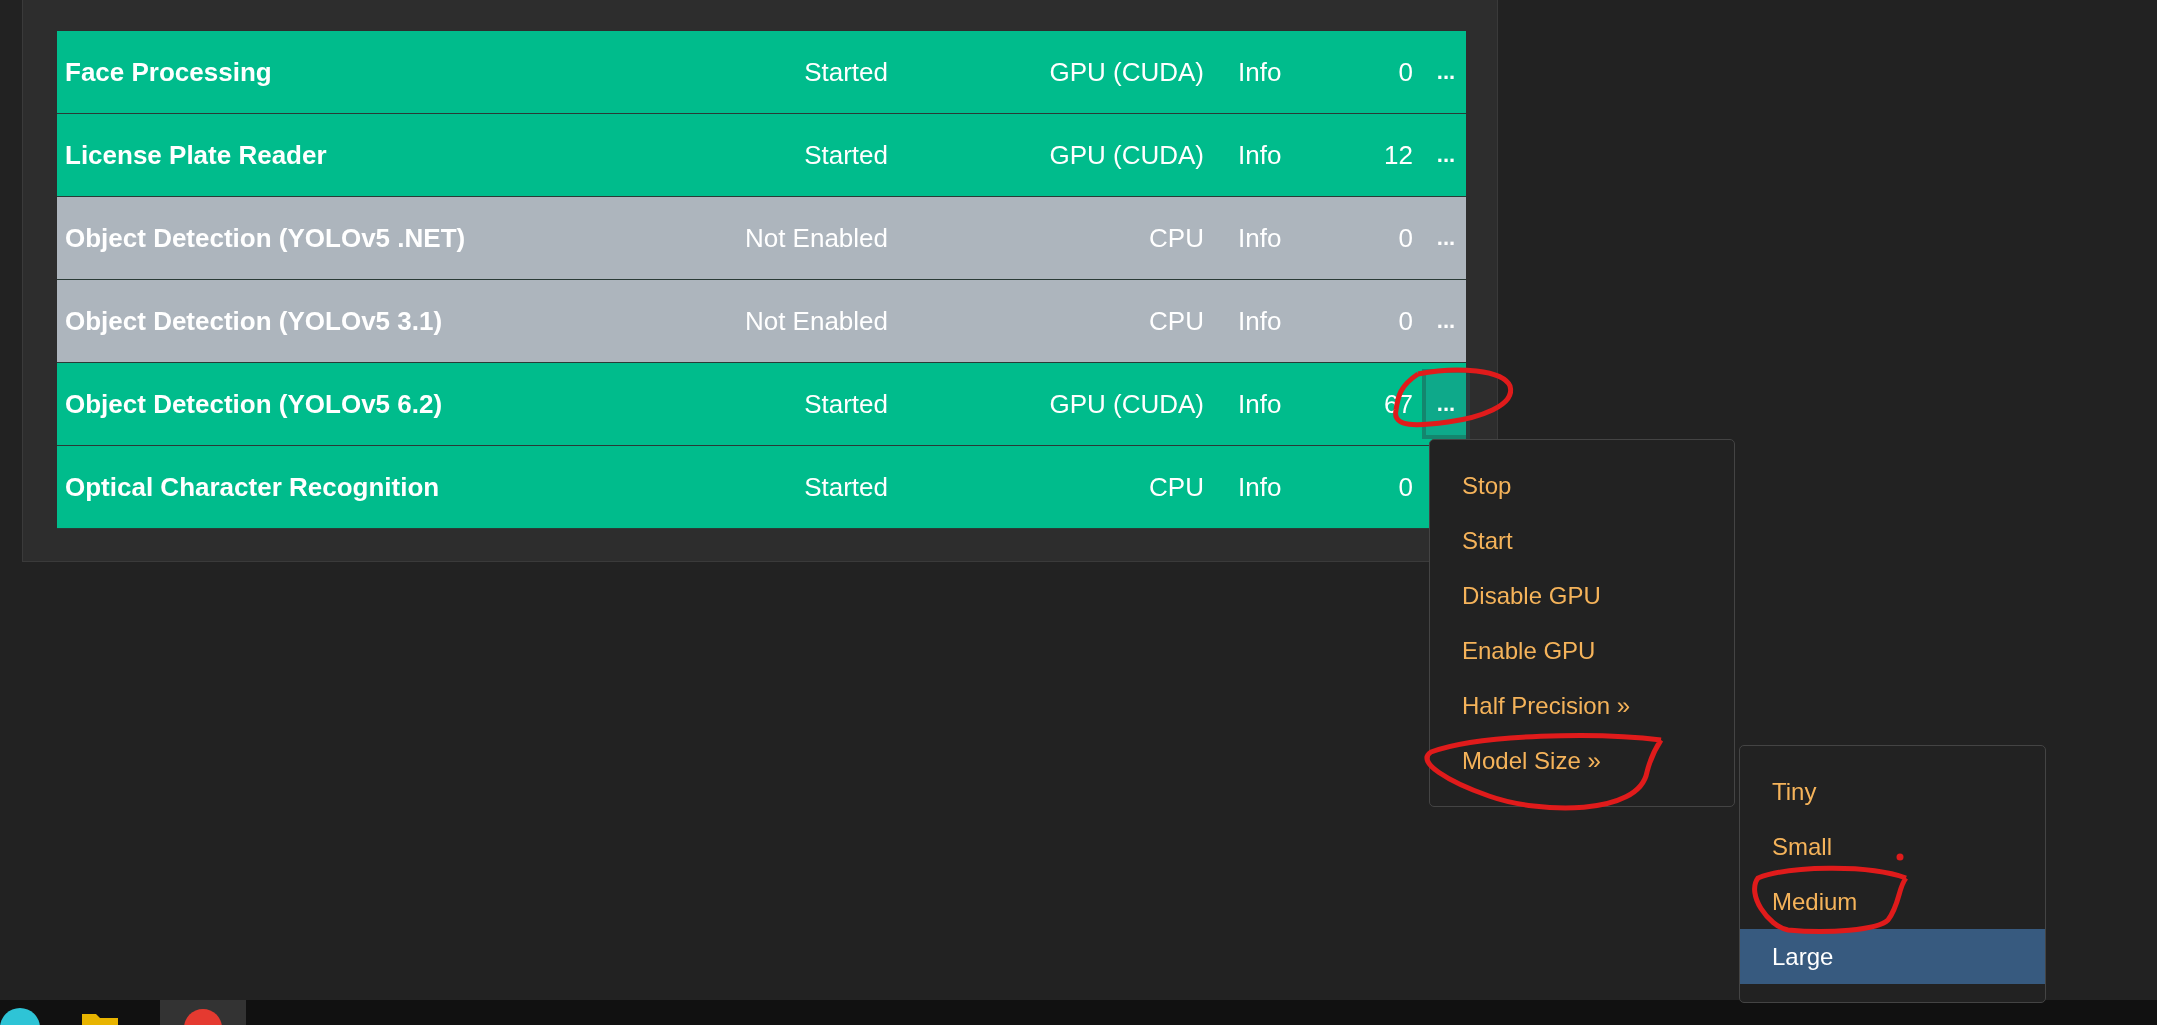 The width and height of the screenshot is (2157, 1025). What do you see at coordinates (1582, 485) in the screenshot?
I see `menu-item: Stop` at bounding box center [1582, 485].